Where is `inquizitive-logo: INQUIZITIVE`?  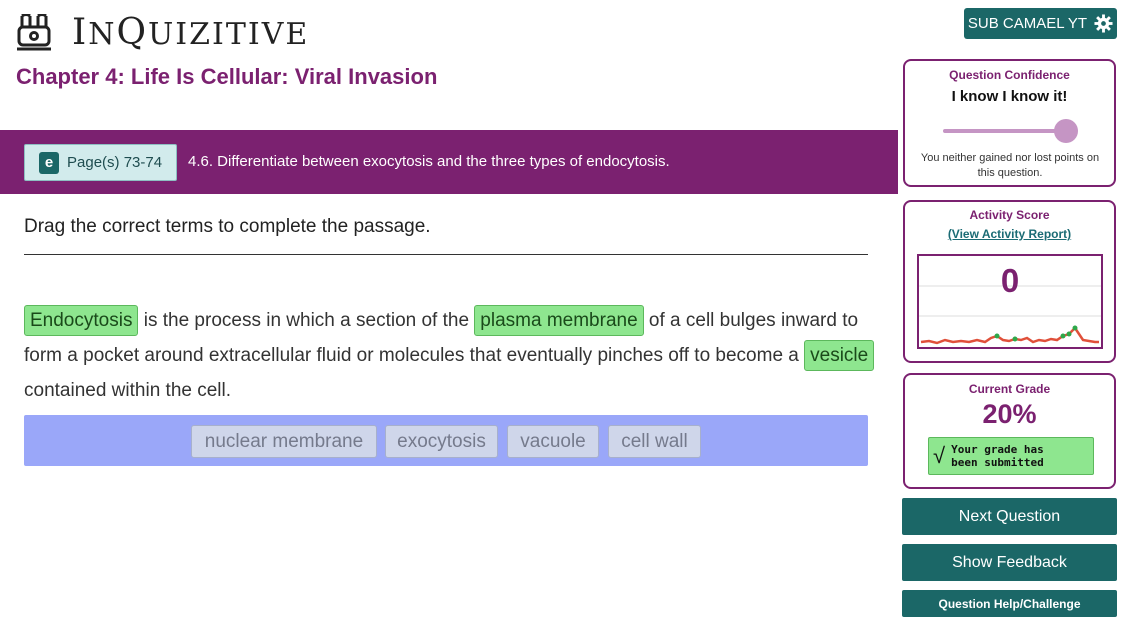
inquizitive-logo: INQUIZITIVE is located at coordinates (161, 32).